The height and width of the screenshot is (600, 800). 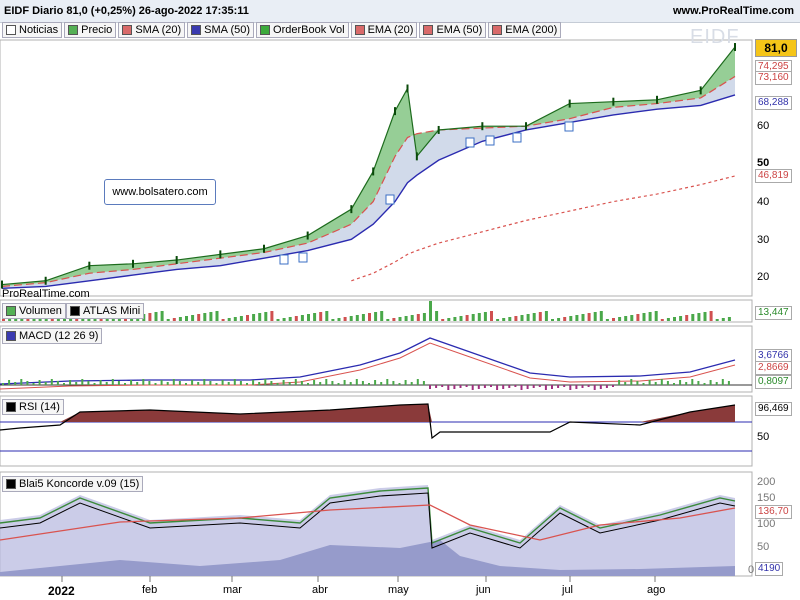 What do you see at coordinates (52, 336) in the screenshot?
I see `macd-label: MACD (12 26 9)` at bounding box center [52, 336].